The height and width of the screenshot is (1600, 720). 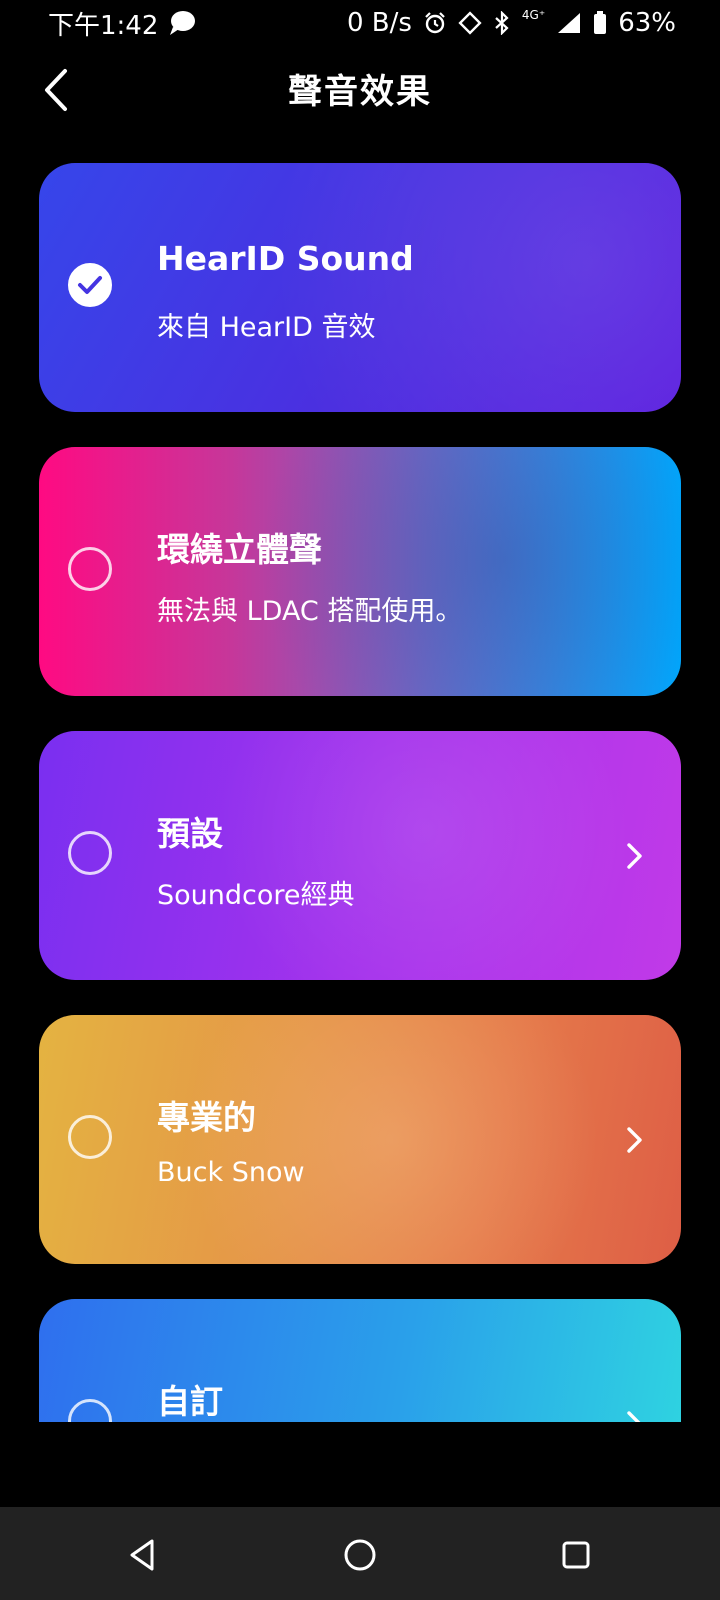 I want to click on card-surround-sound: 環繞立體聲 無法與 LDAC 搭配使用。, so click(x=360, y=571).